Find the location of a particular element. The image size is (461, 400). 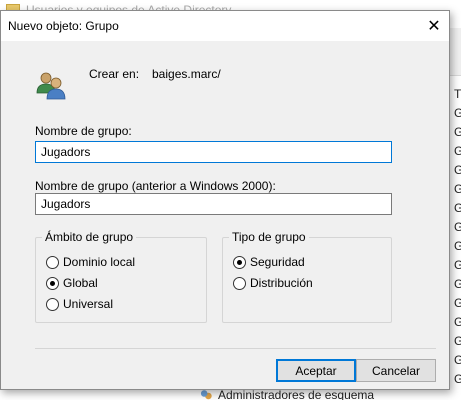

scope-option-domain-local: Dominio local is located at coordinates (90, 262).